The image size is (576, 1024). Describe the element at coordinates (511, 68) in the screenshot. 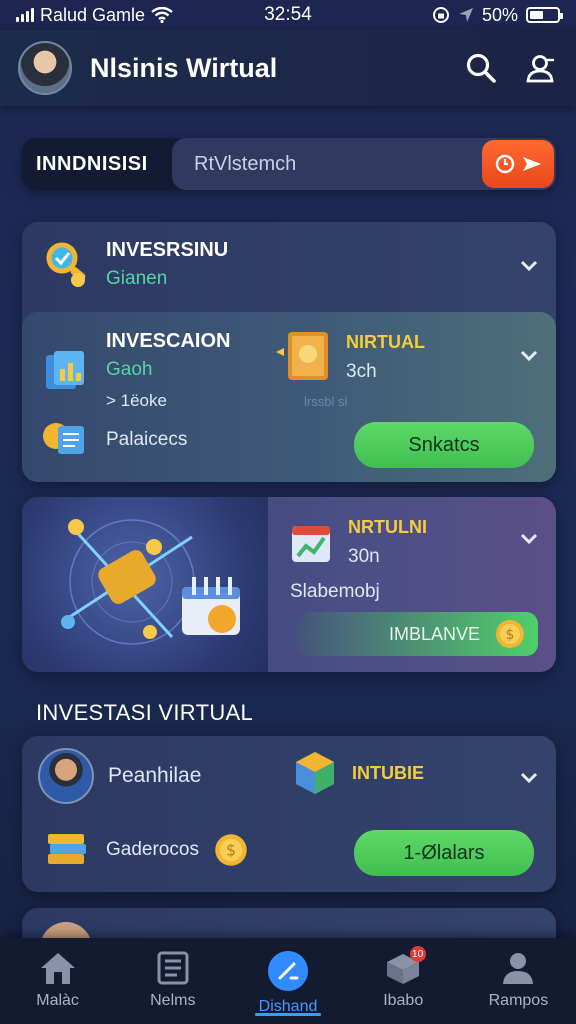

I see `header-actions` at that location.